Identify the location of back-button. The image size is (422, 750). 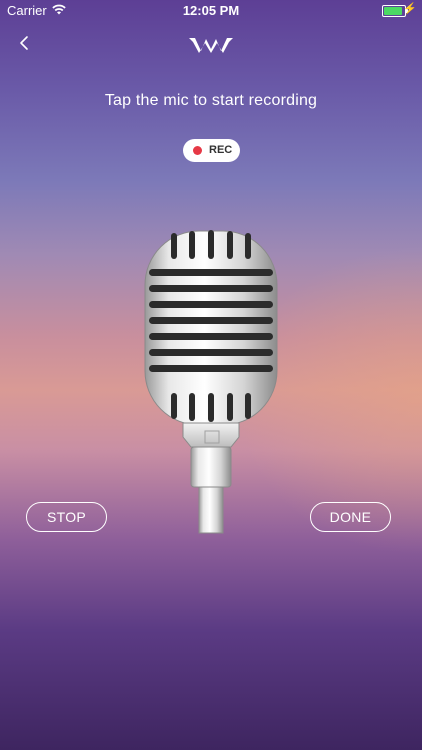
(24, 43).